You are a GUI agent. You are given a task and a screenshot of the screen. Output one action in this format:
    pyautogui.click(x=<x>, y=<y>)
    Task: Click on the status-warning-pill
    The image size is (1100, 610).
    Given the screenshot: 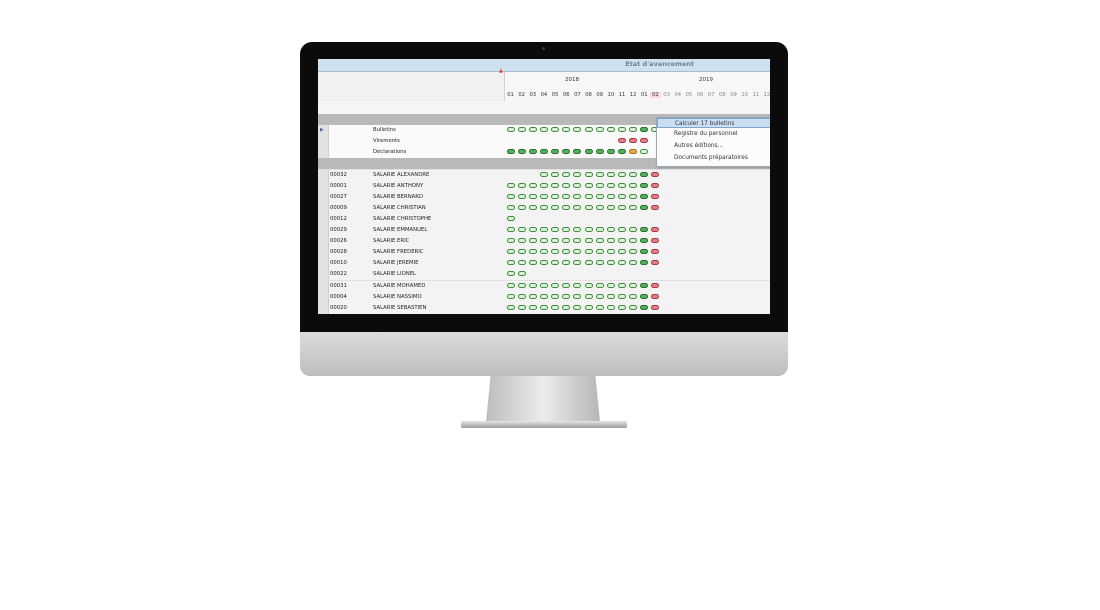 What is the action you would take?
    pyautogui.click(x=633, y=152)
    